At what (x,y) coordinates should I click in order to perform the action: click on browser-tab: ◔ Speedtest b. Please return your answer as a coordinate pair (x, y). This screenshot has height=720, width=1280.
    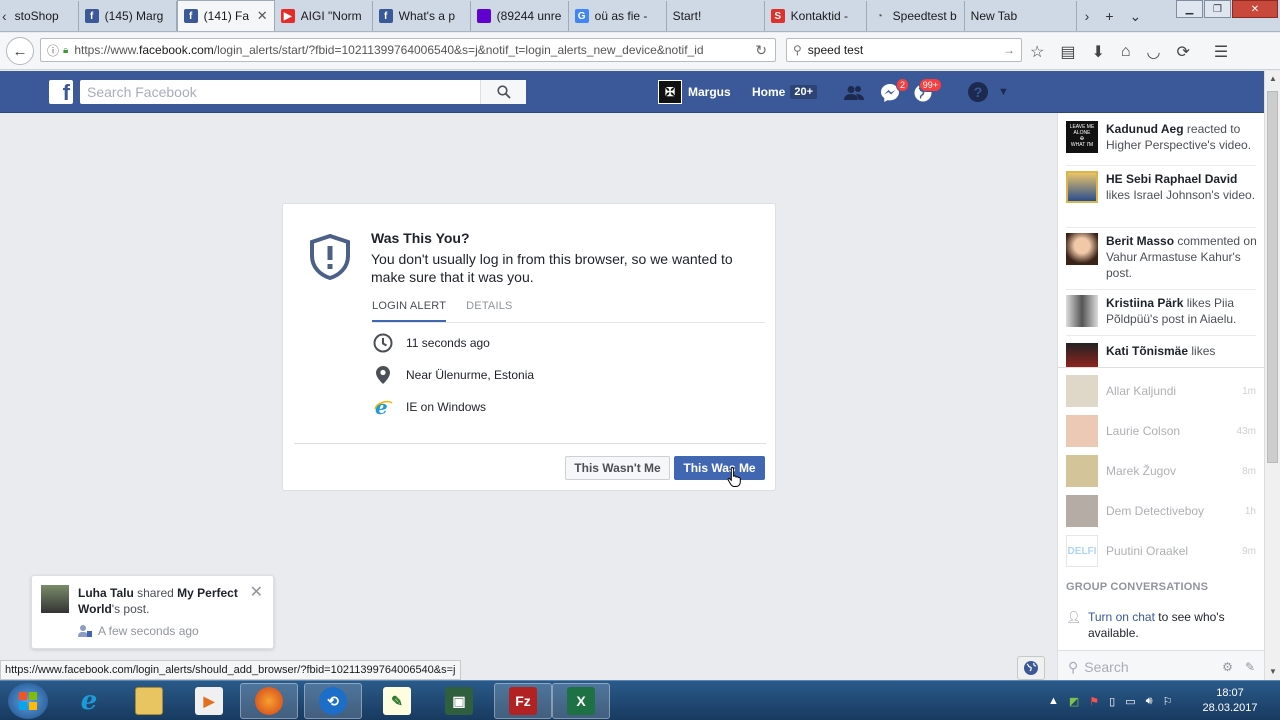
    Looking at the image, I should click on (916, 16).